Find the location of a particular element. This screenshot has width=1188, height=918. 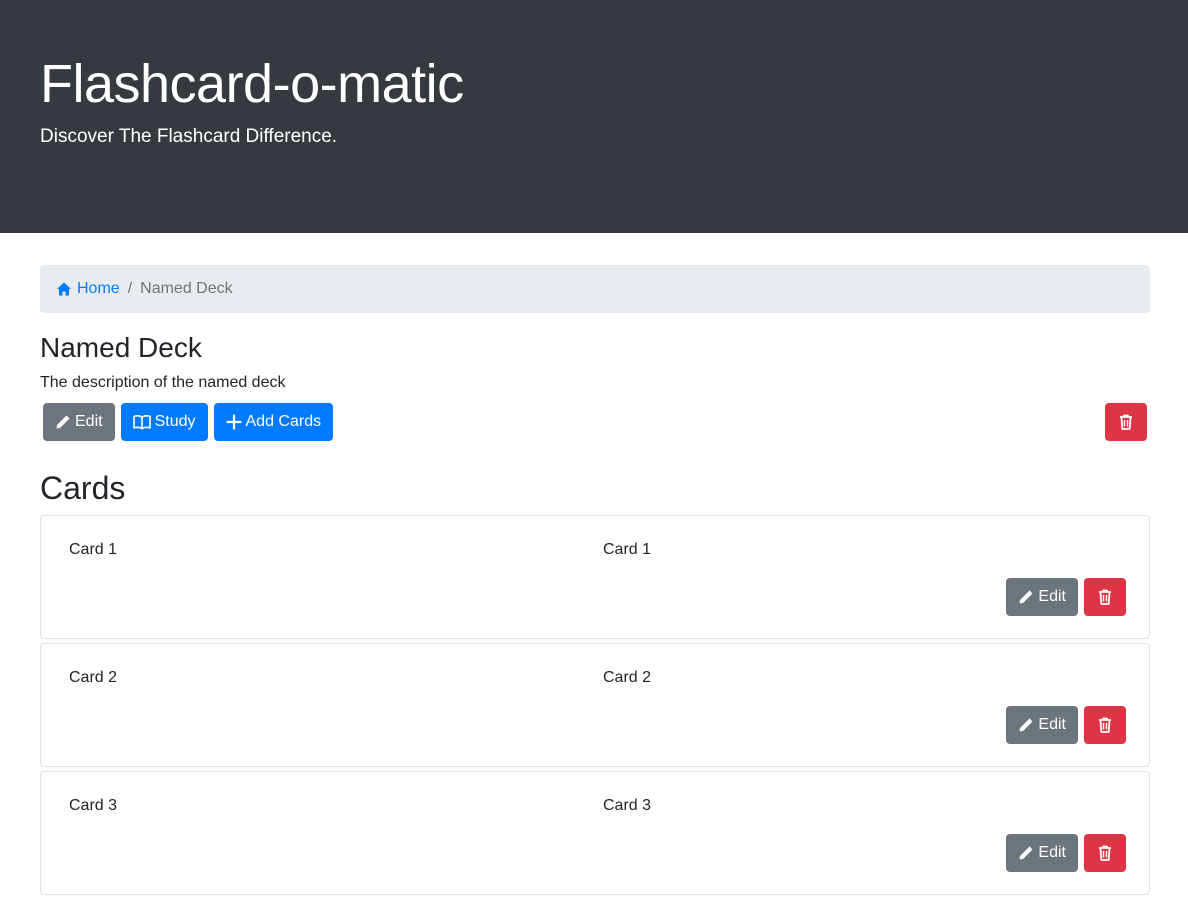

card-front: Card 3 is located at coordinates (93, 805).